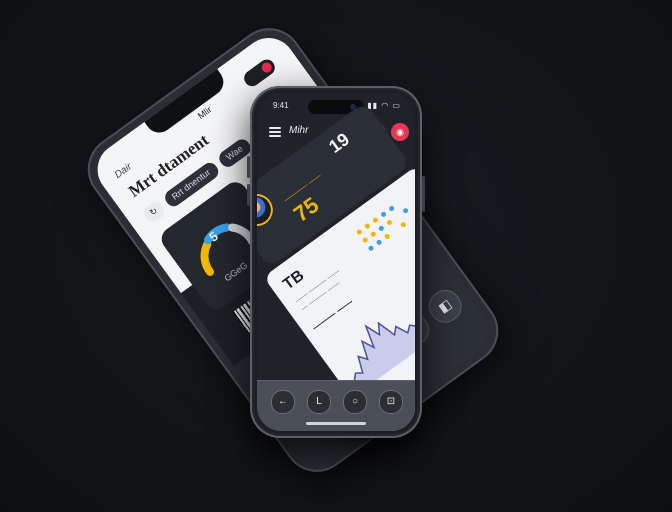  Describe the element at coordinates (391, 402) in the screenshot. I see `square-icon: ⊡` at that location.